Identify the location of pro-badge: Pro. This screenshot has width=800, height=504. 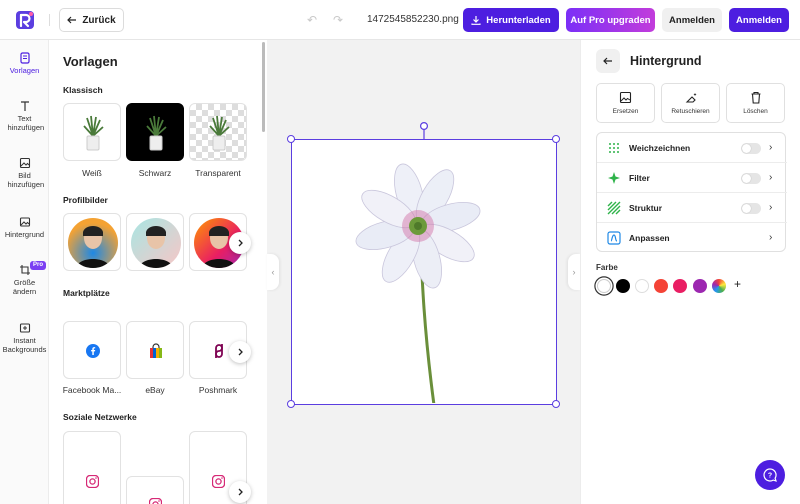
(38, 265).